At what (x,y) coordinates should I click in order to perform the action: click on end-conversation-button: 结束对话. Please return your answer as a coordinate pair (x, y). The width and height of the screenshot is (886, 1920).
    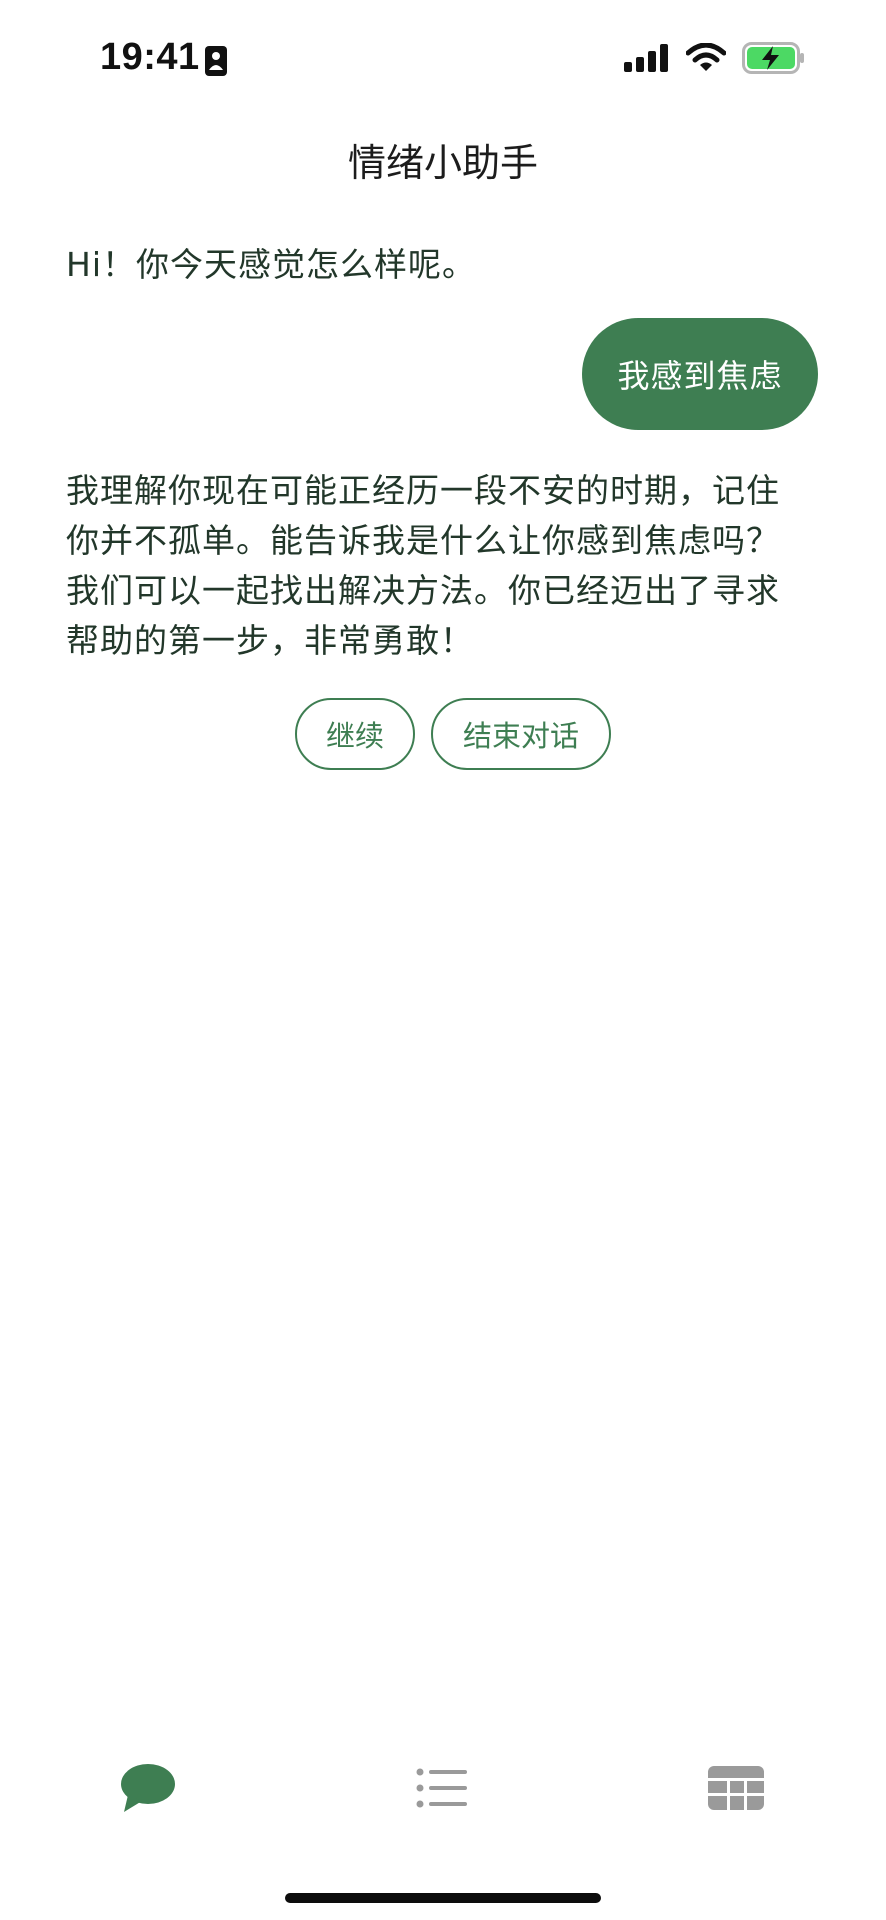
    Looking at the image, I should click on (521, 734).